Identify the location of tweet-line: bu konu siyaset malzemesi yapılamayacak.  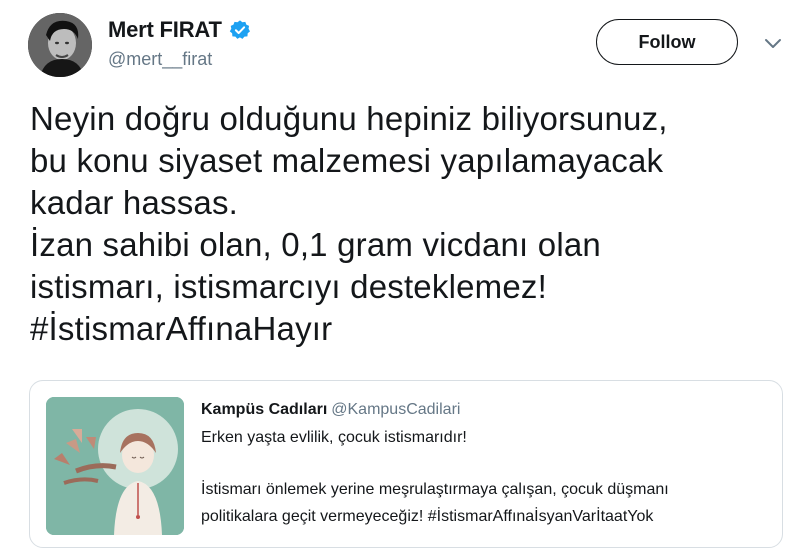
(347, 160).